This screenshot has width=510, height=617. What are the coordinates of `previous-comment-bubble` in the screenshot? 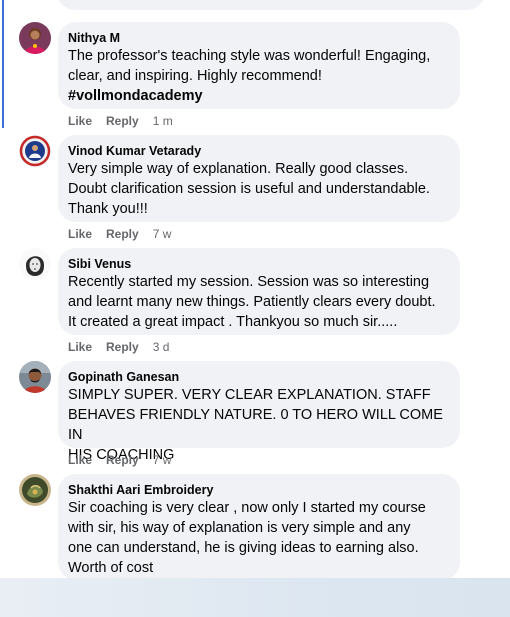 It's located at (271, 5).